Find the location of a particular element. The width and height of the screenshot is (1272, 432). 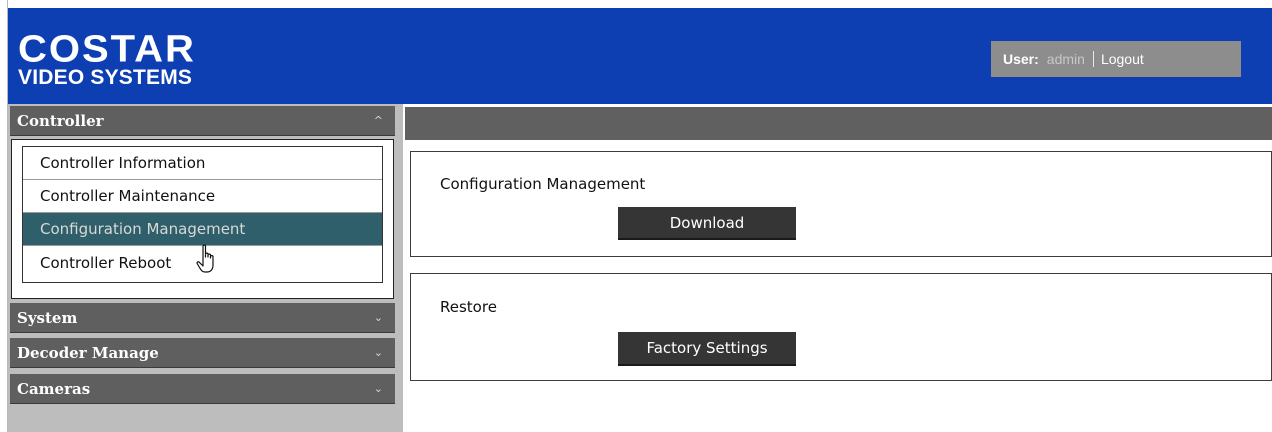

logo-main-text: COSTAR is located at coordinates (107, 49).